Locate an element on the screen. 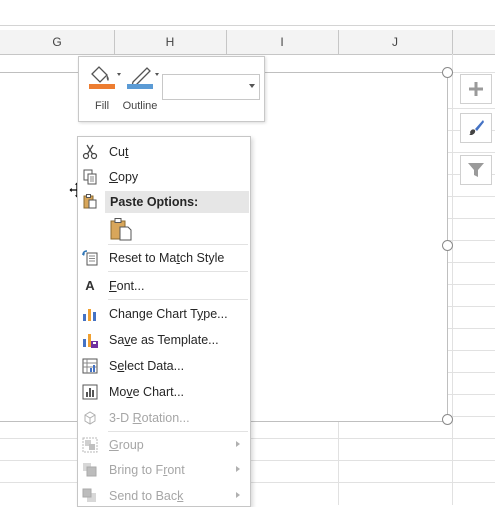 The height and width of the screenshot is (507, 495). fill-button: Fill is located at coordinates (102, 87).